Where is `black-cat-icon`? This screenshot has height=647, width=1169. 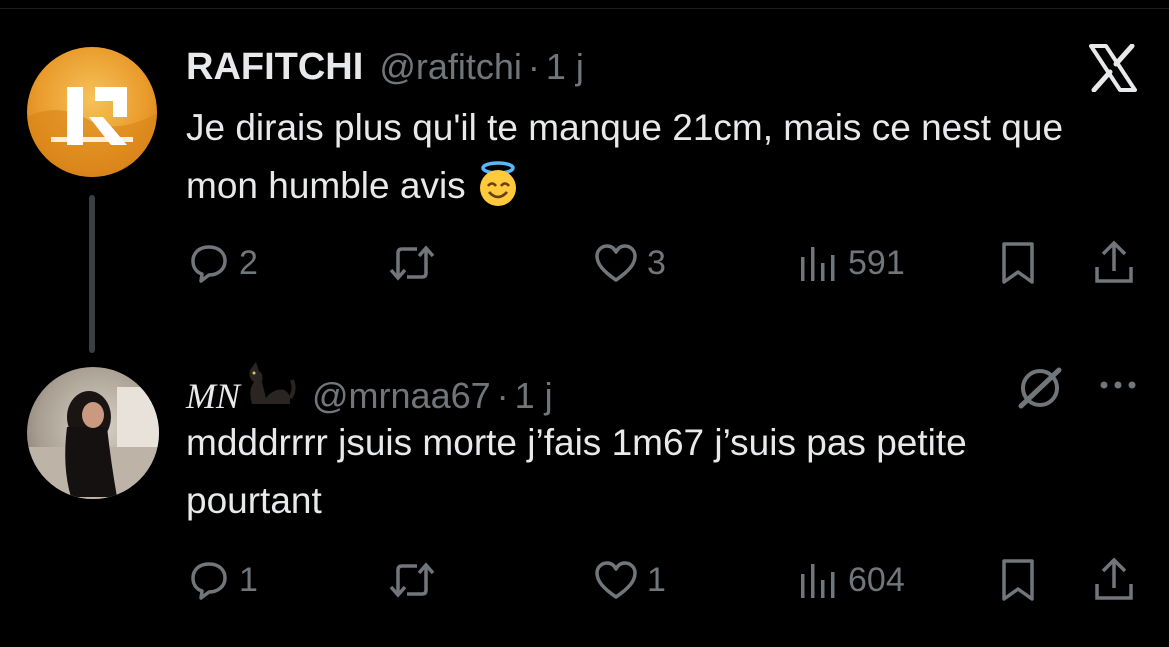
black-cat-icon is located at coordinates (270, 386).